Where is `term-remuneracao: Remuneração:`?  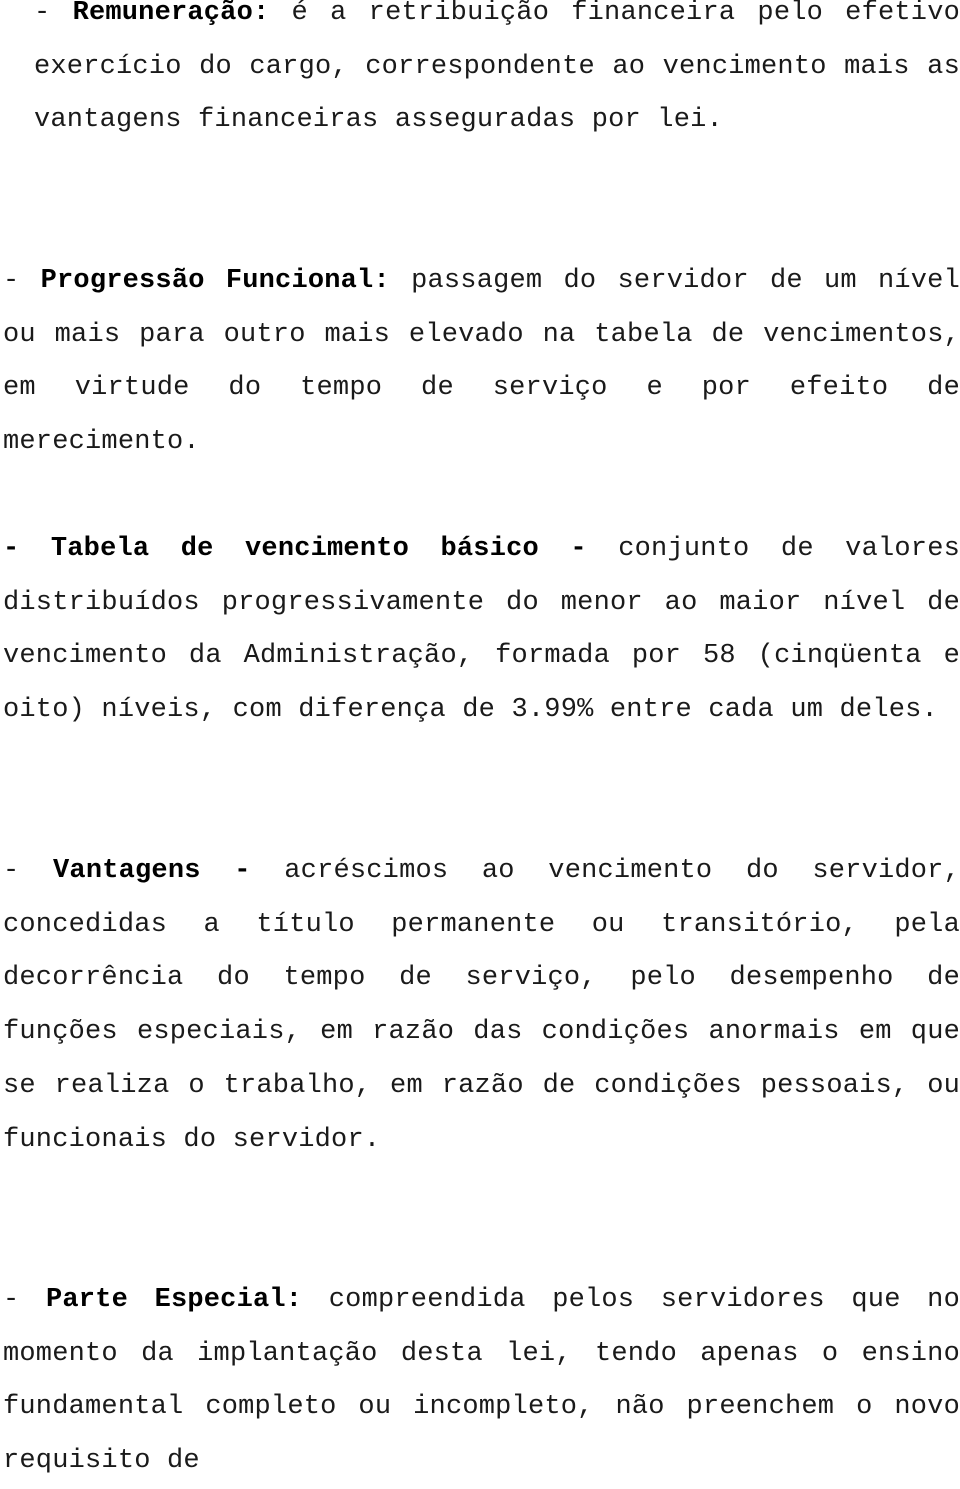 term-remuneracao: Remuneração: is located at coordinates (171, 14).